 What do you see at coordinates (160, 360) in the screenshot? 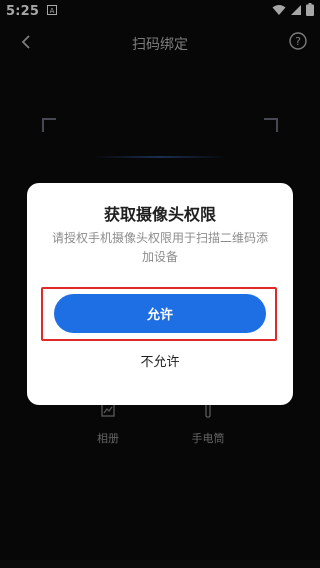
I see `deny-button: 不允许` at bounding box center [160, 360].